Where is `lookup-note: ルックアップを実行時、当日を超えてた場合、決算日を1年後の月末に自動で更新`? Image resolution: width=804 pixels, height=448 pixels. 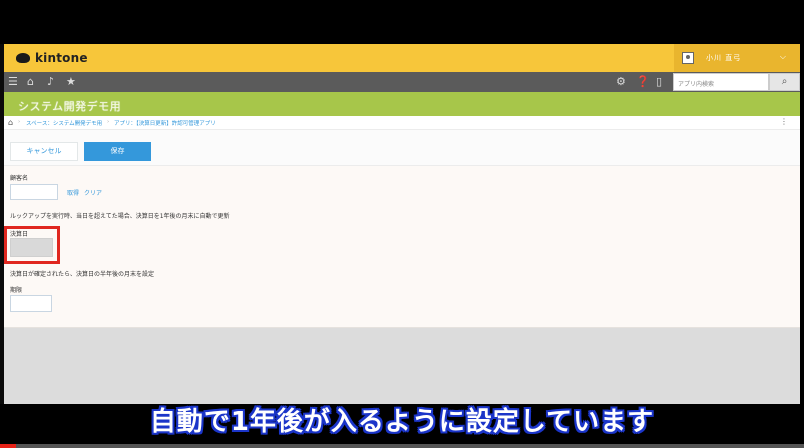 lookup-note: ルックアップを実行時、当日を超えてた場合、決算日を1年後の月末に自動で更新 is located at coordinates (120, 216).